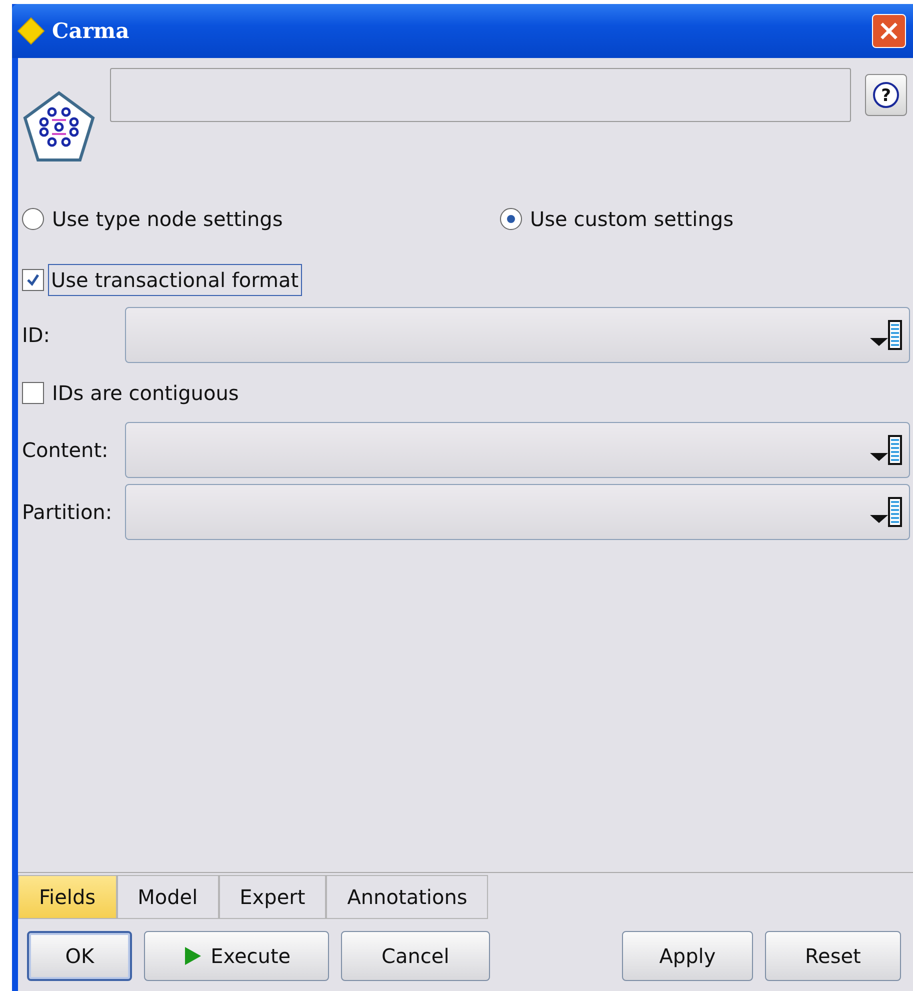 The image size is (913, 991). I want to click on node-icon, so click(59, 127).